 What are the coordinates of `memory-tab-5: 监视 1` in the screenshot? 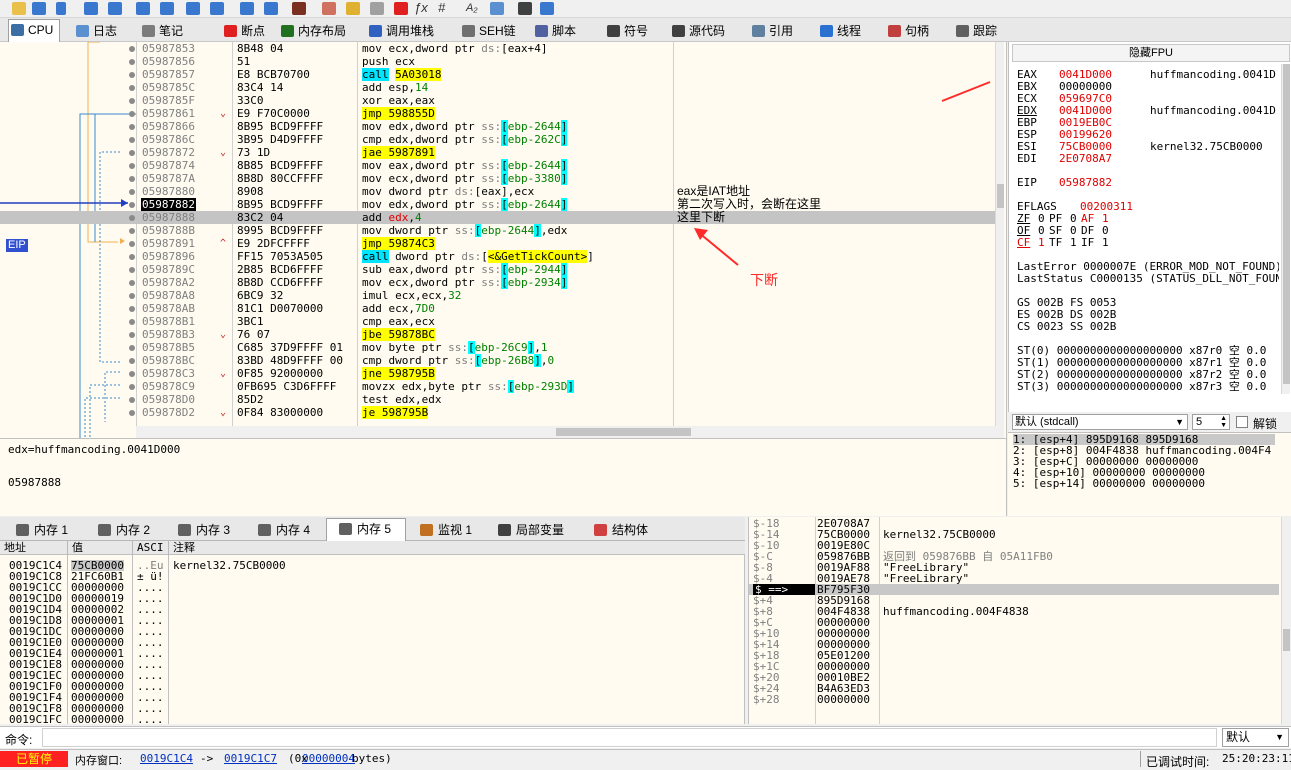 It's located at (445, 530).